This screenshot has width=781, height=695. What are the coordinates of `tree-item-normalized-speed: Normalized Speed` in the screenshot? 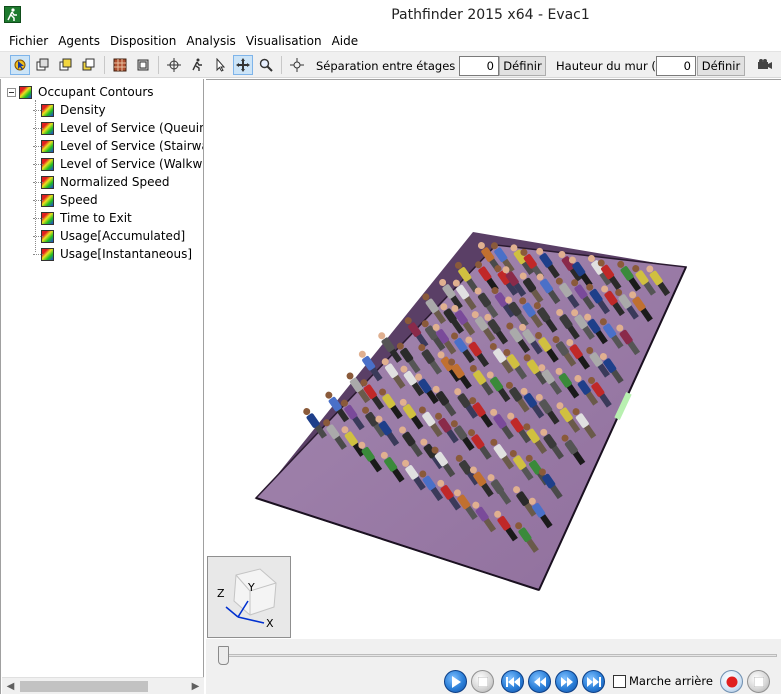 It's located at (105, 182).